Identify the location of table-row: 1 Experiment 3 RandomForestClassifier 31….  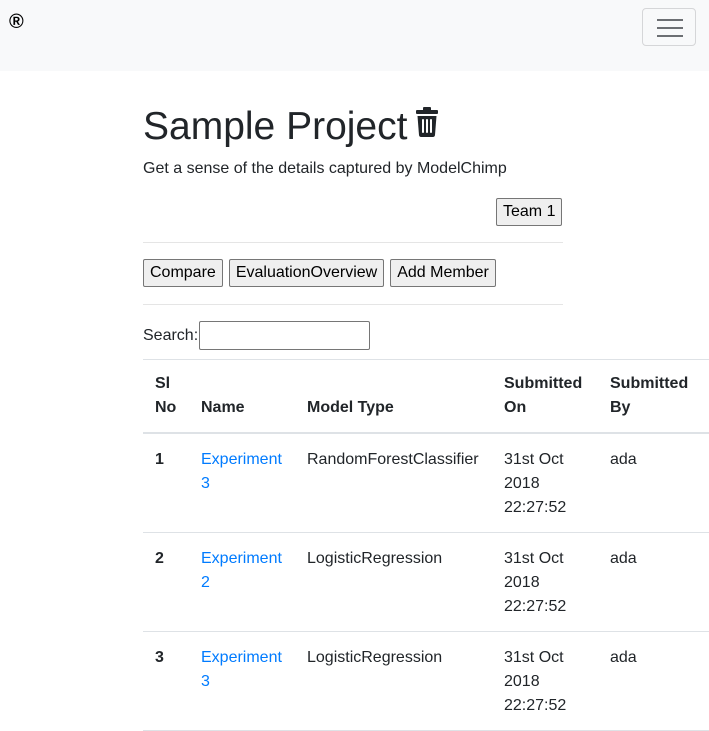
(426, 483).